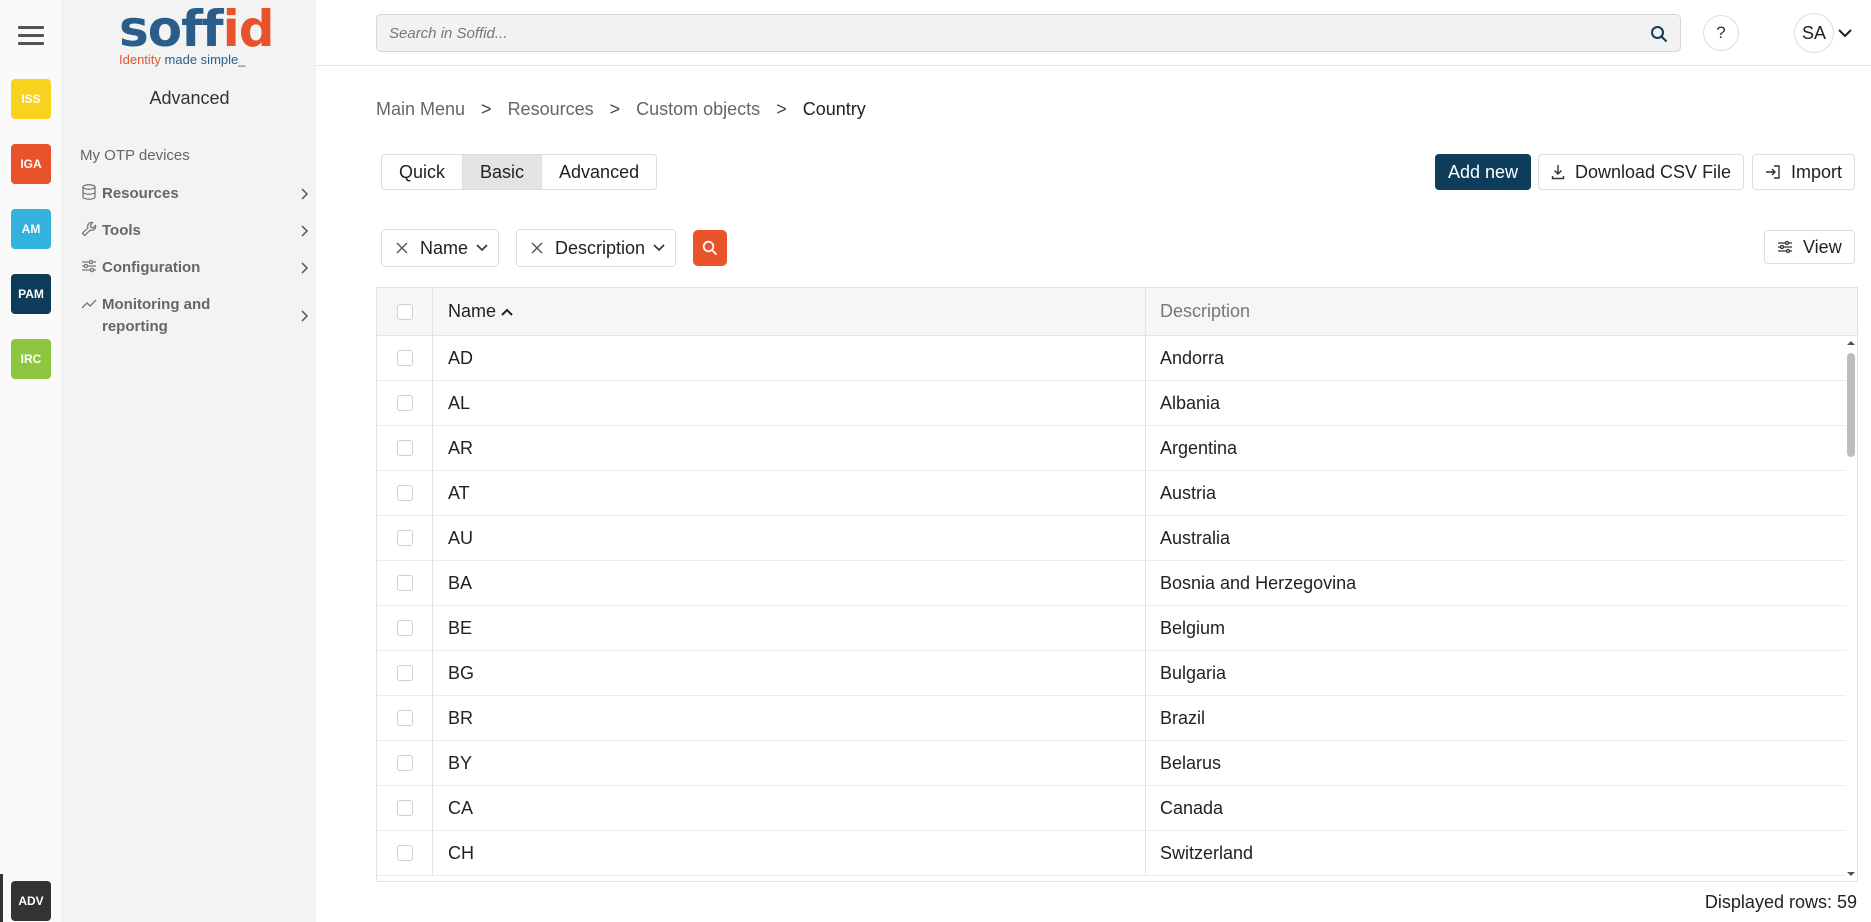 The width and height of the screenshot is (1871, 922). What do you see at coordinates (789, 448) in the screenshot?
I see `cell-name: AR` at bounding box center [789, 448].